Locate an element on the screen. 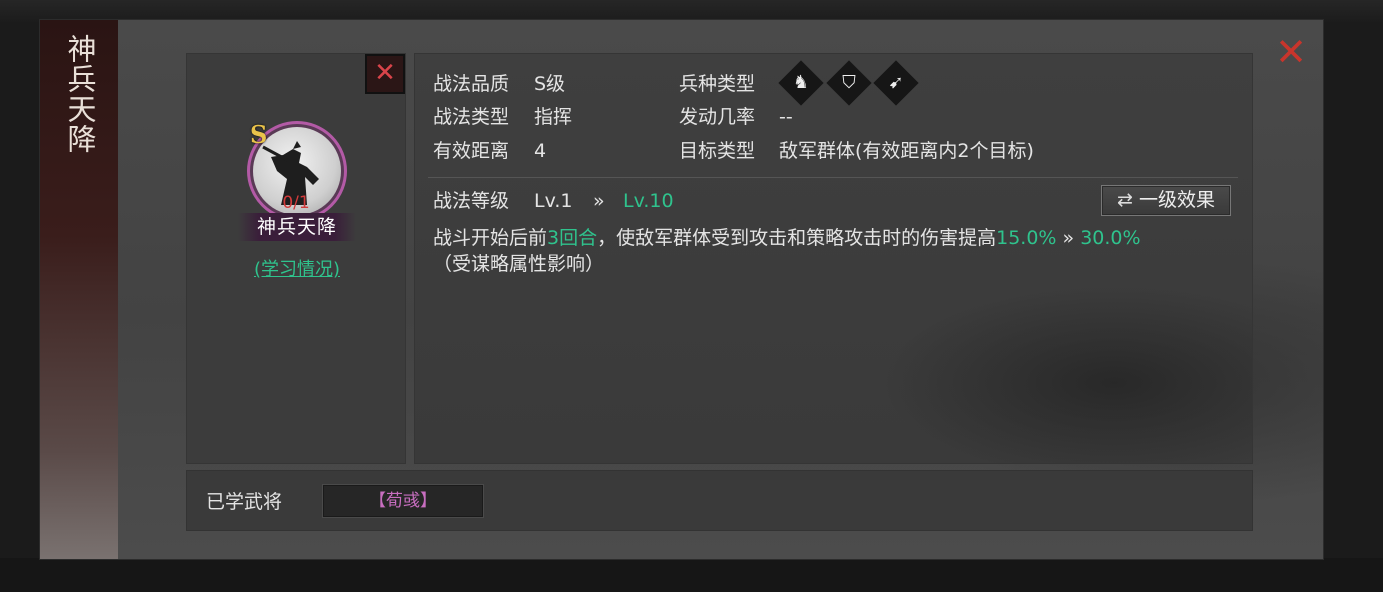 The width and height of the screenshot is (1383, 592). effect-arrow-icon: » is located at coordinates (1068, 238).